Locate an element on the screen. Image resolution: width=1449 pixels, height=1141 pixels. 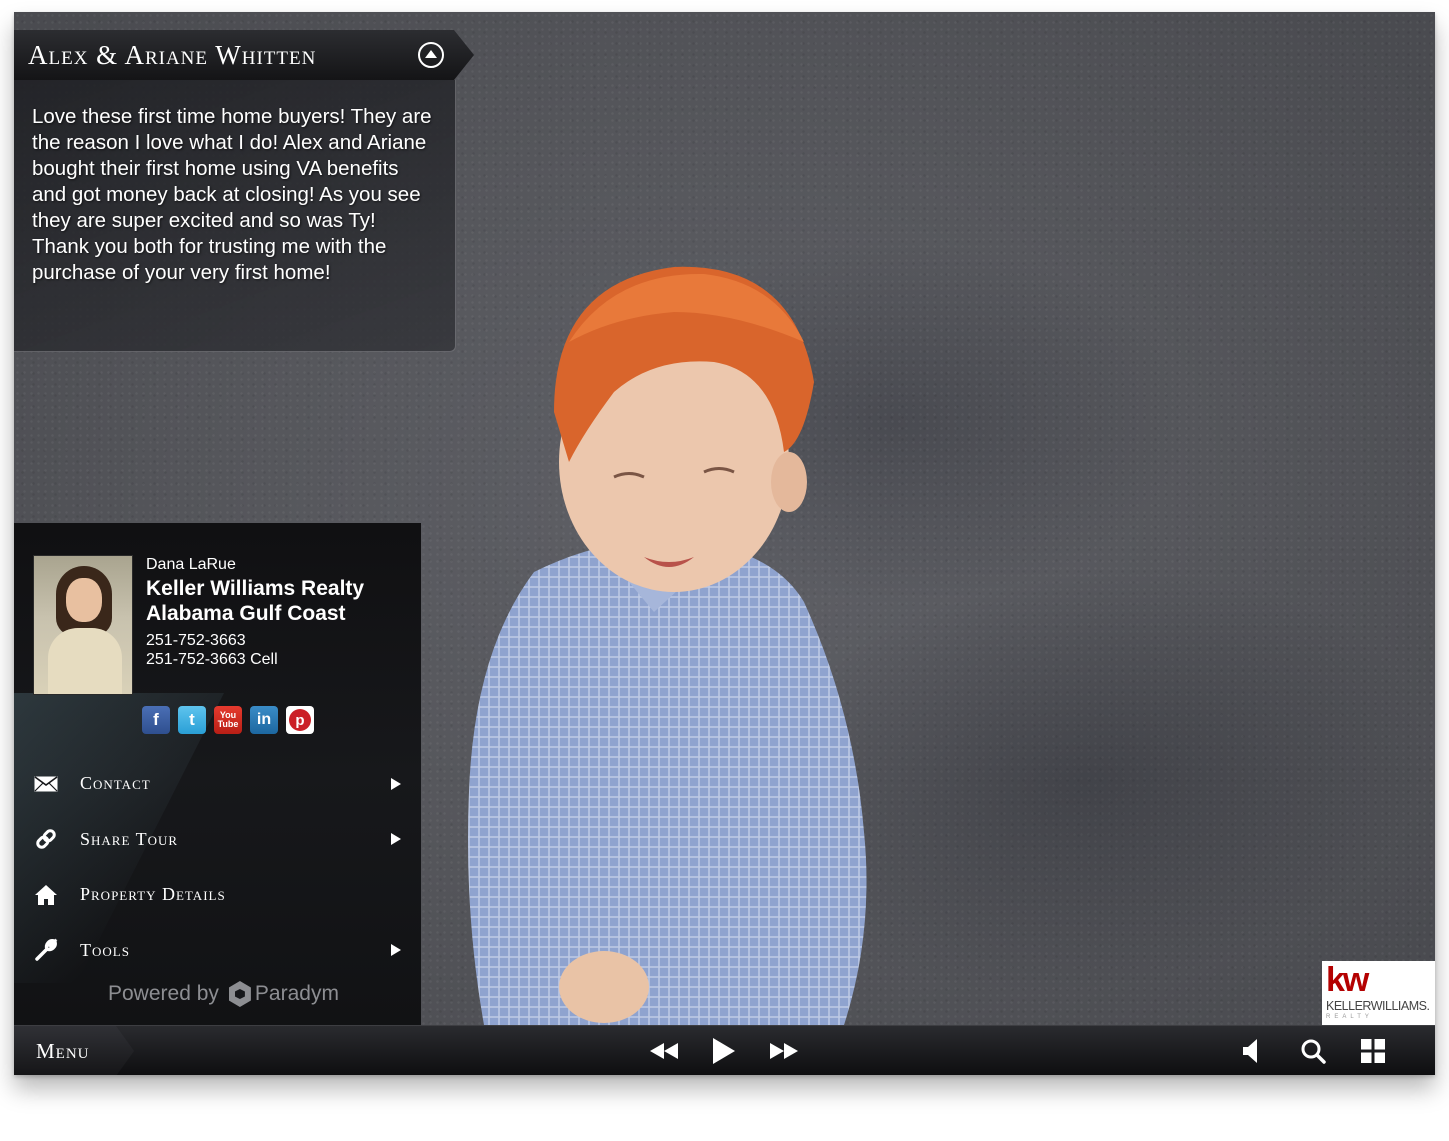
menu-item-label: Contact is located at coordinates (115, 783).